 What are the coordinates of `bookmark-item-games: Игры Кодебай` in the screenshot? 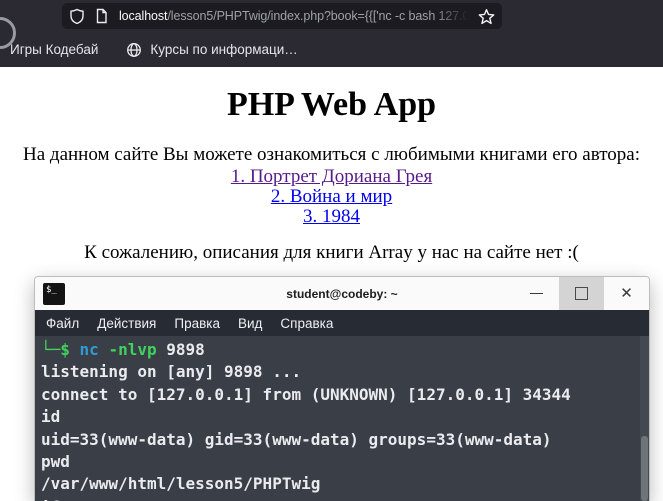 It's located at (54, 49).